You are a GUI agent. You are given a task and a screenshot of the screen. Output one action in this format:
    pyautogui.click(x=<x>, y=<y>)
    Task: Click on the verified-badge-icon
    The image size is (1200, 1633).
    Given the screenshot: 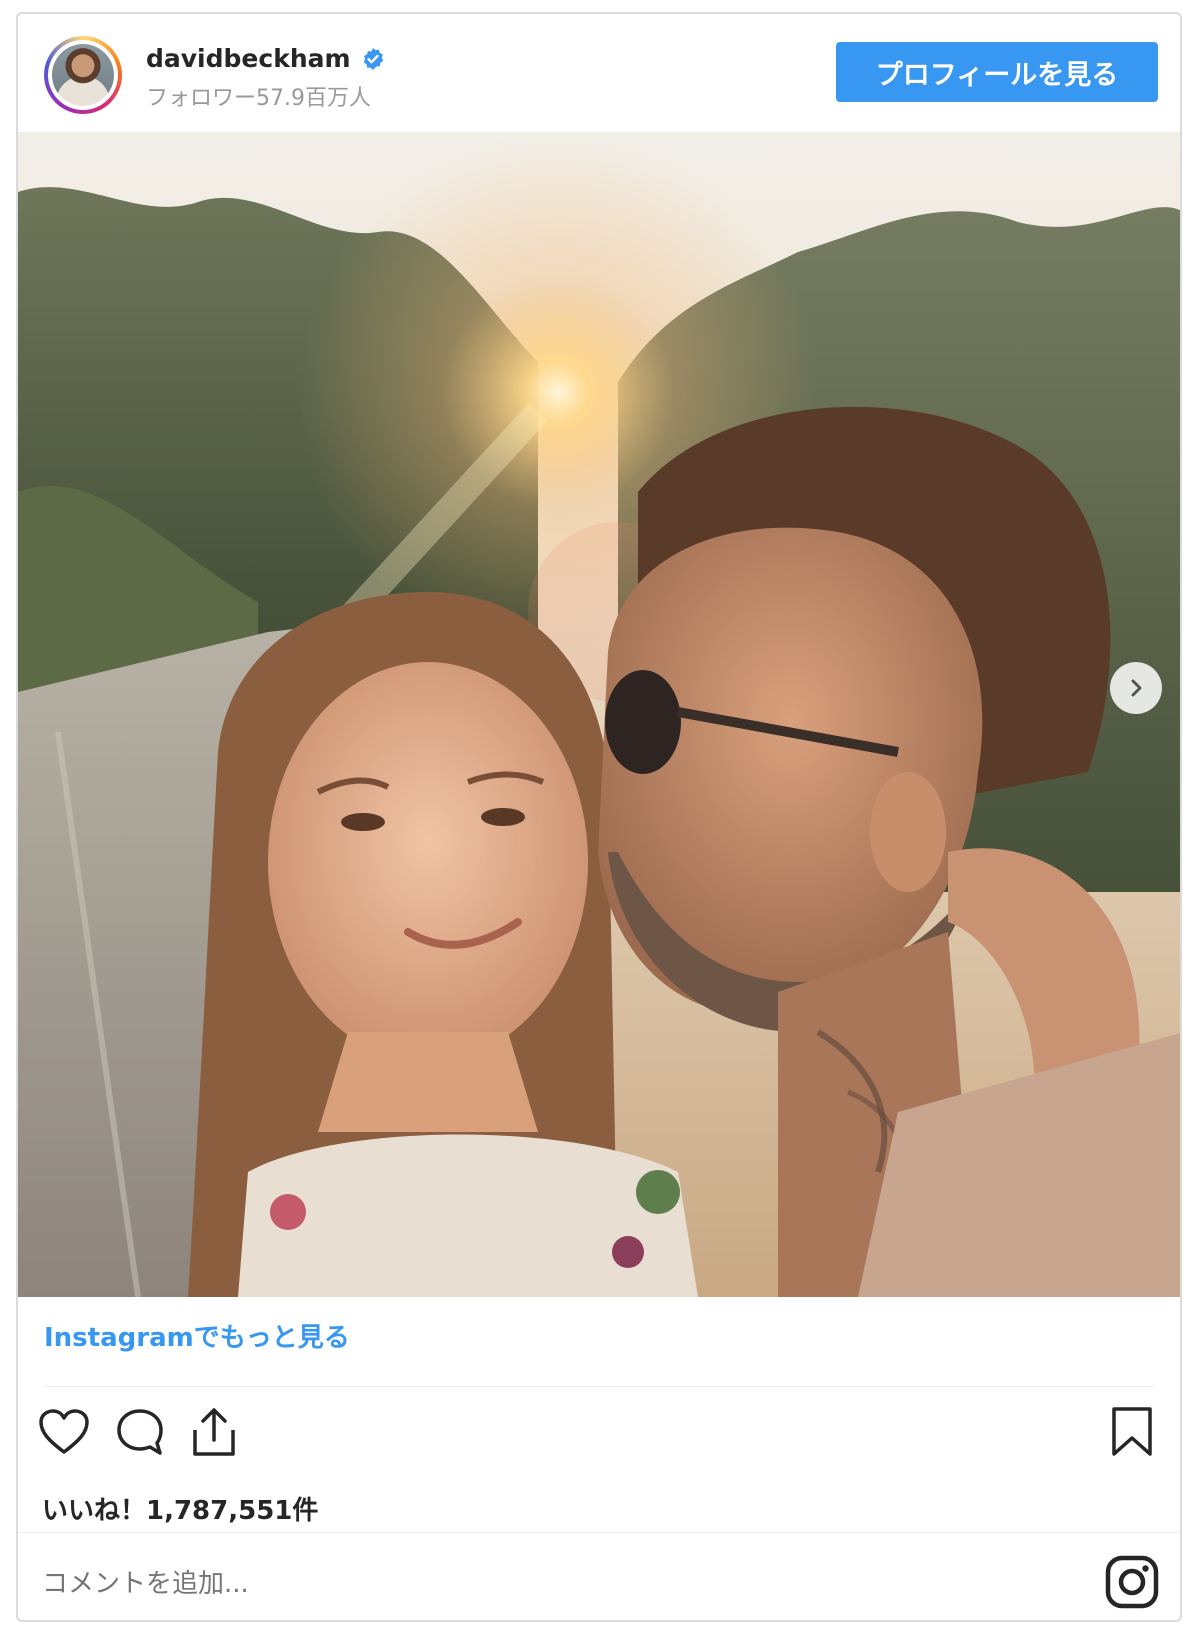 What is the action you would take?
    pyautogui.click(x=373, y=58)
    